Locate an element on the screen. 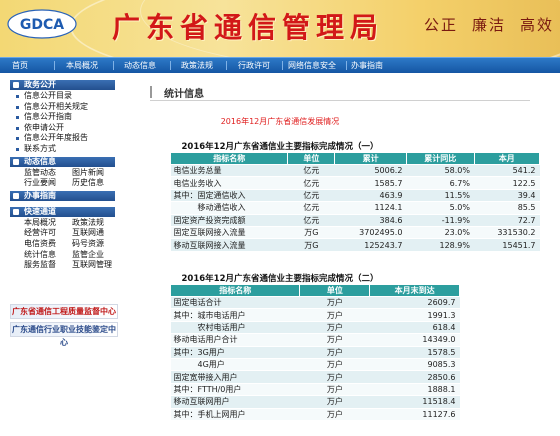 This screenshot has width=560, height=436. sidebar-link-row: 统计信息 监管企业 is located at coordinates (62, 255).